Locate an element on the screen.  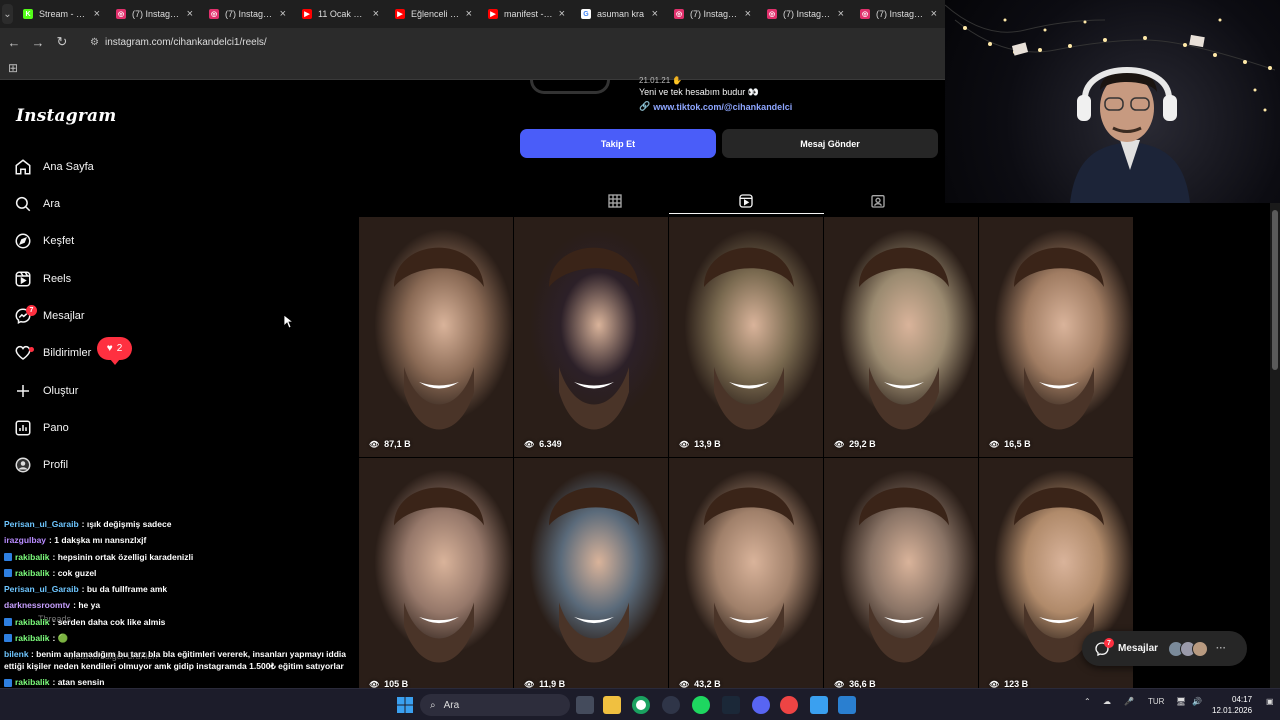
sidebar-item-search: Ara is located at coordinates (37, 204).